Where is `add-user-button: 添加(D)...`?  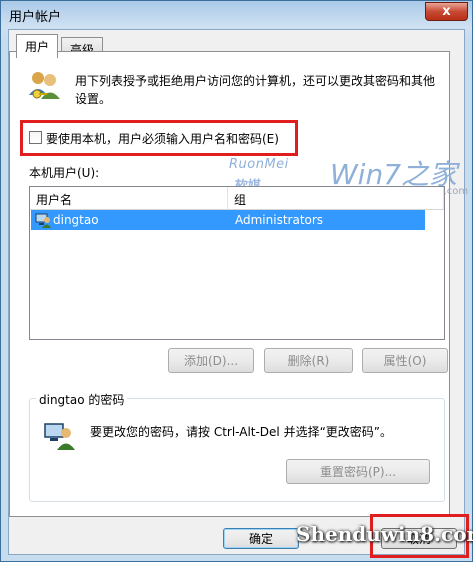
add-user-button: 添加(D)... is located at coordinates (211, 360).